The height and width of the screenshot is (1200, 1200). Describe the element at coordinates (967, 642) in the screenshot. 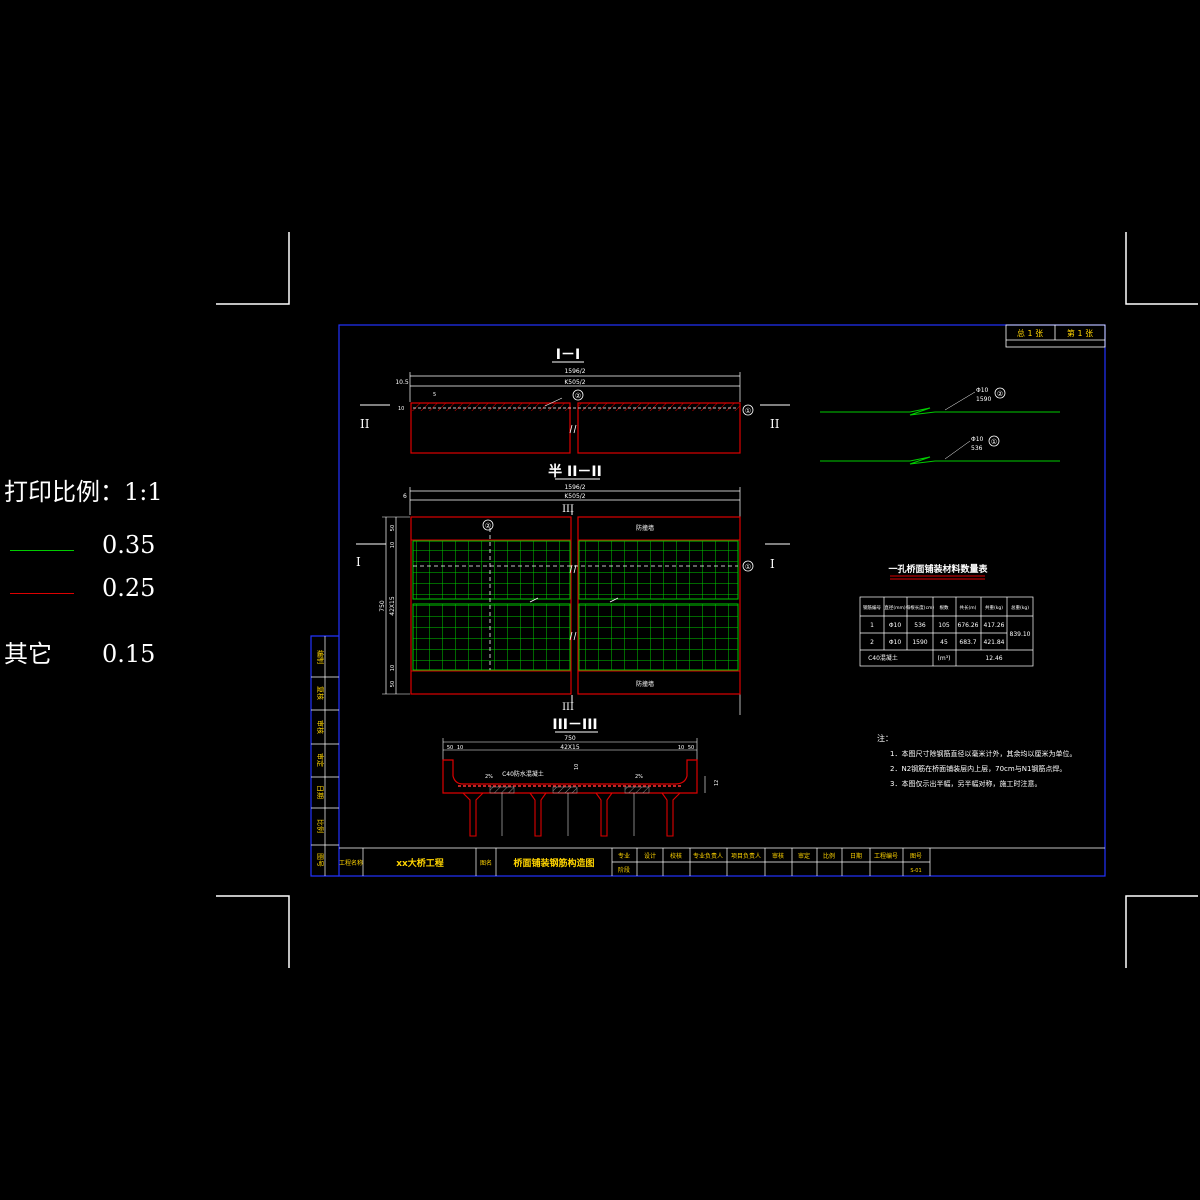

I see `r2-total-length: 683.7` at that location.